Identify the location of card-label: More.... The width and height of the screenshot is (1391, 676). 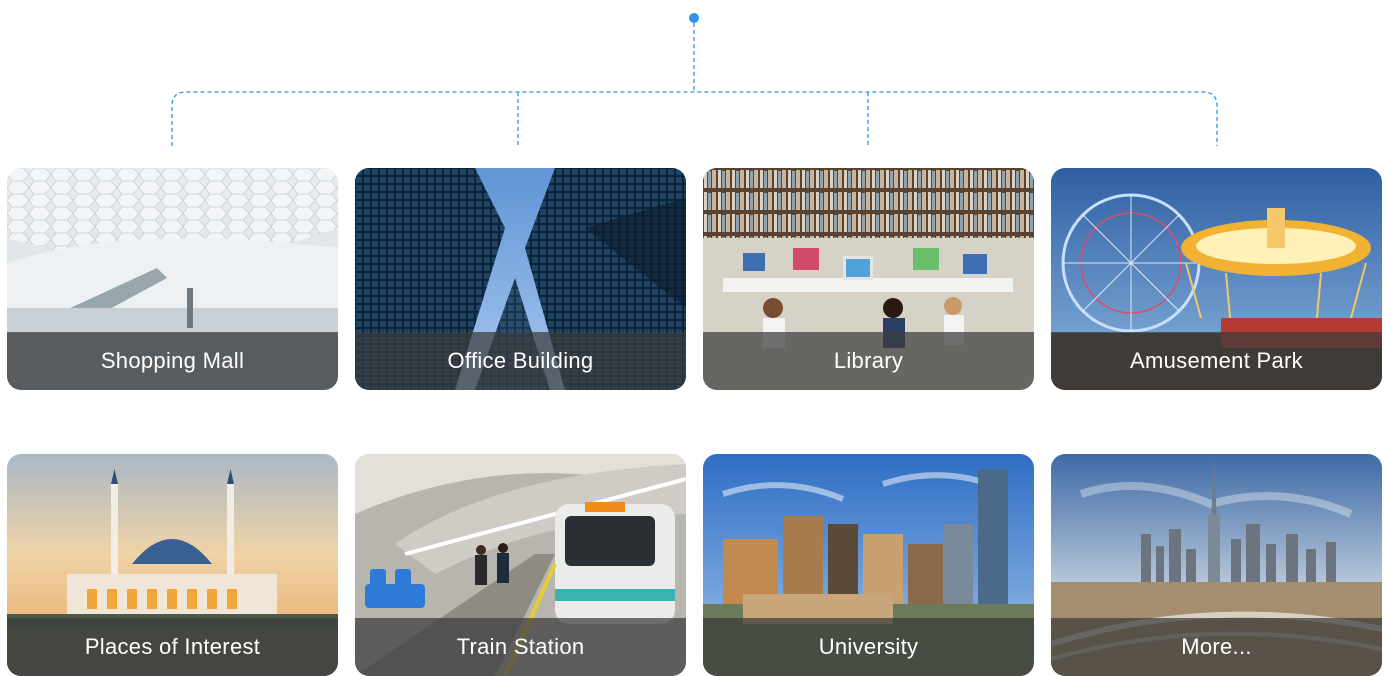
(1216, 647).